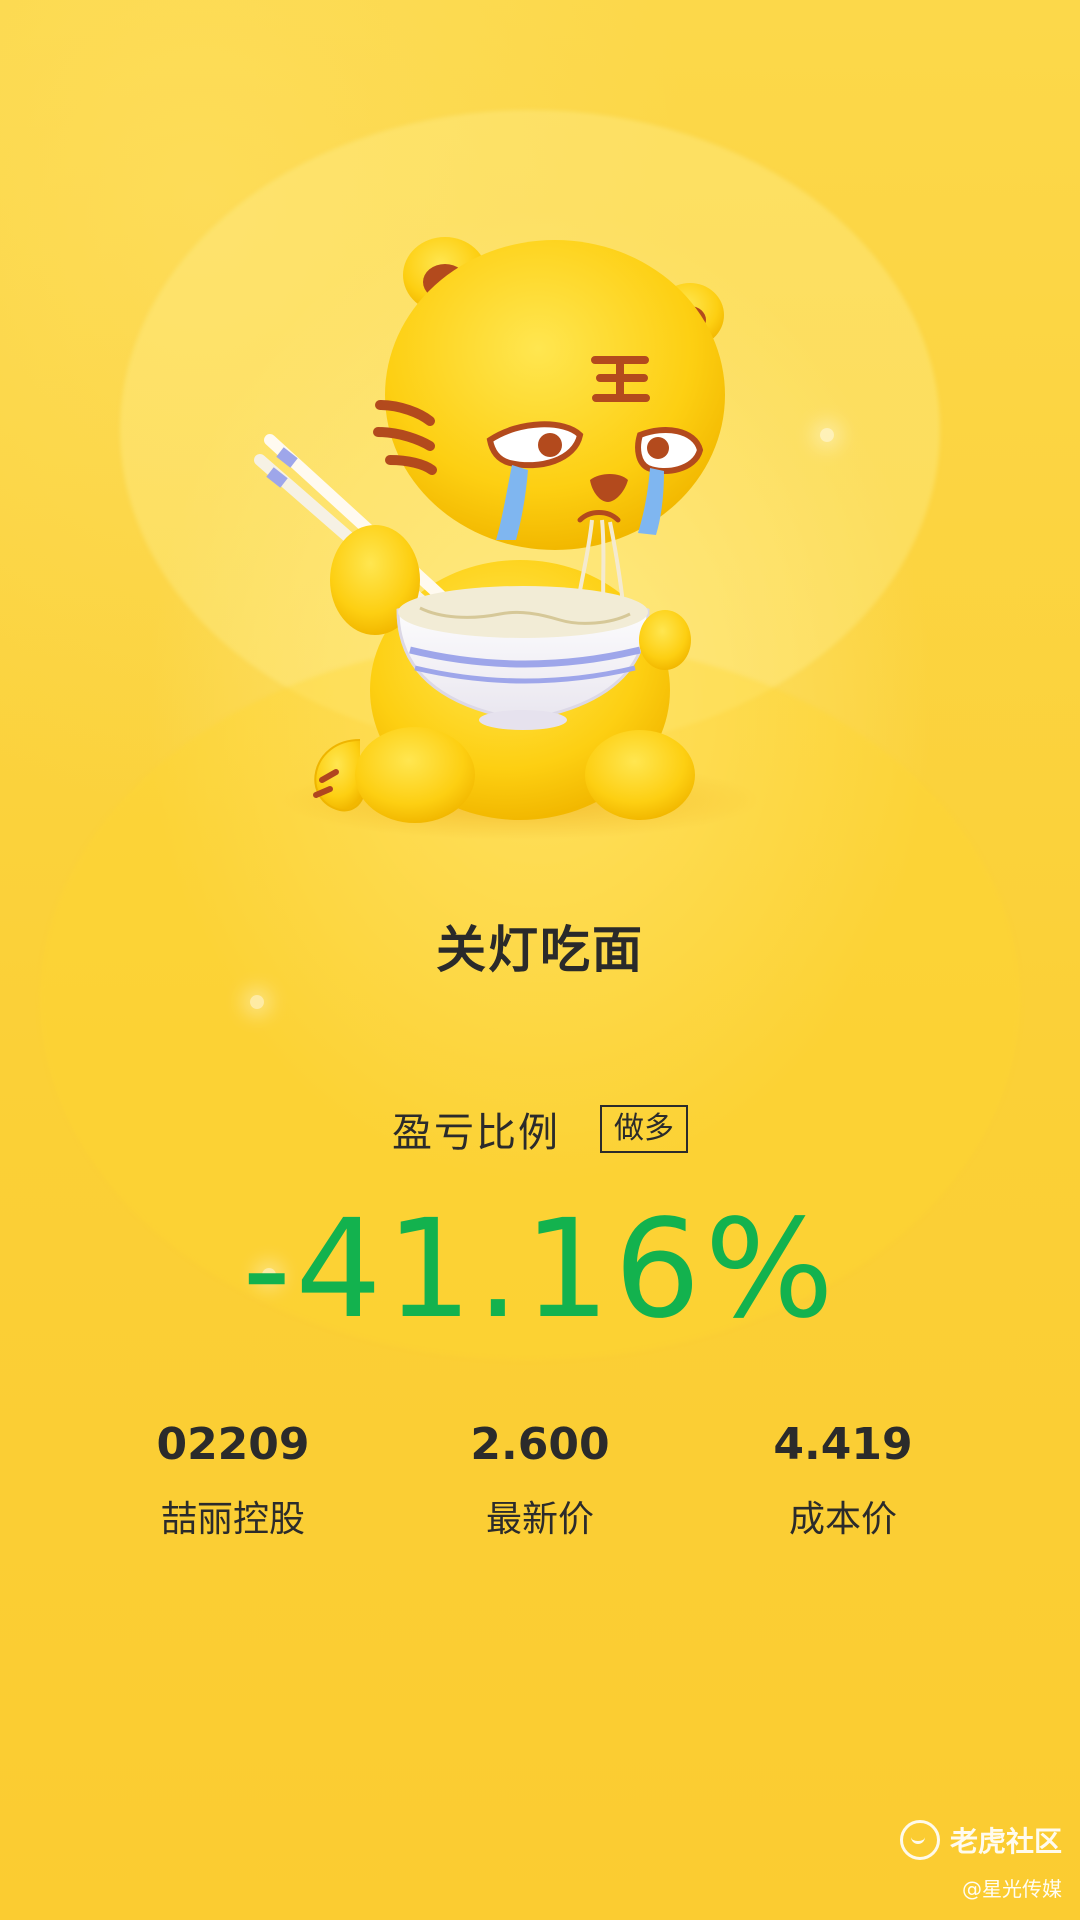  What do you see at coordinates (476, 1133) in the screenshot?
I see `profit-loss-ratio-label: 盈亏比例` at bounding box center [476, 1133].